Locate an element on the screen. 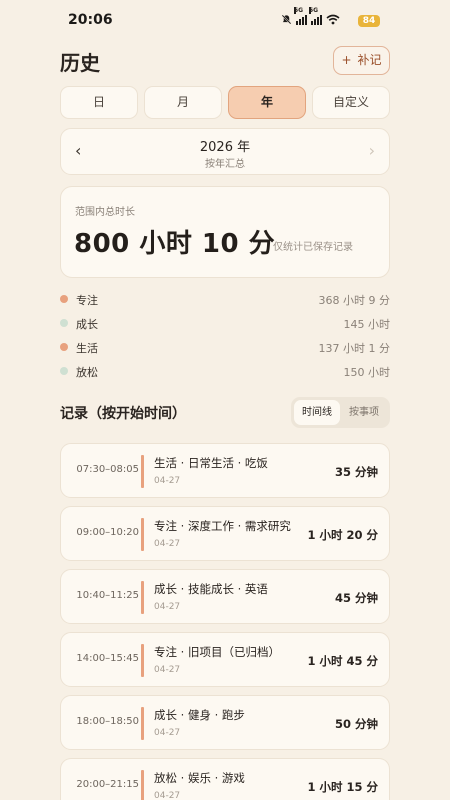 This screenshot has width=450, height=800. category-name: 专注 is located at coordinates (87, 300).